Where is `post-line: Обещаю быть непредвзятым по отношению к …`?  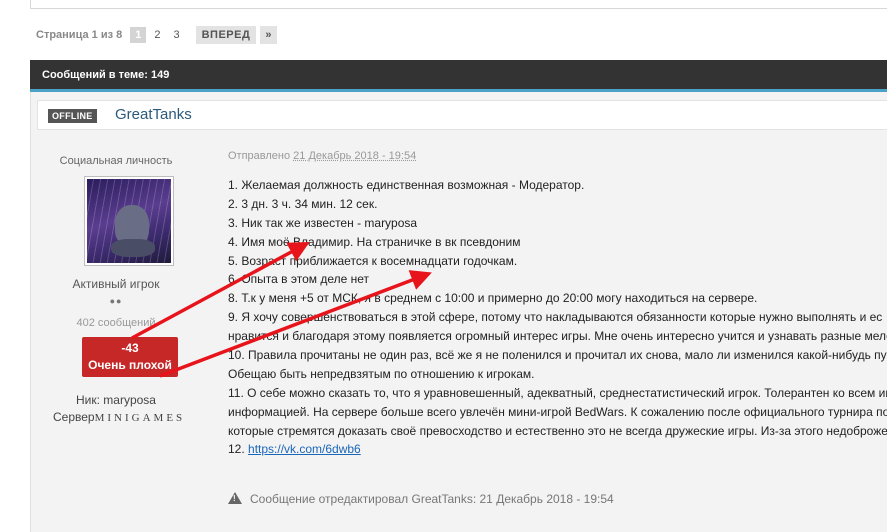
post-line: Обещаю быть непредвзятым по отношению к … is located at coordinates (381, 373).